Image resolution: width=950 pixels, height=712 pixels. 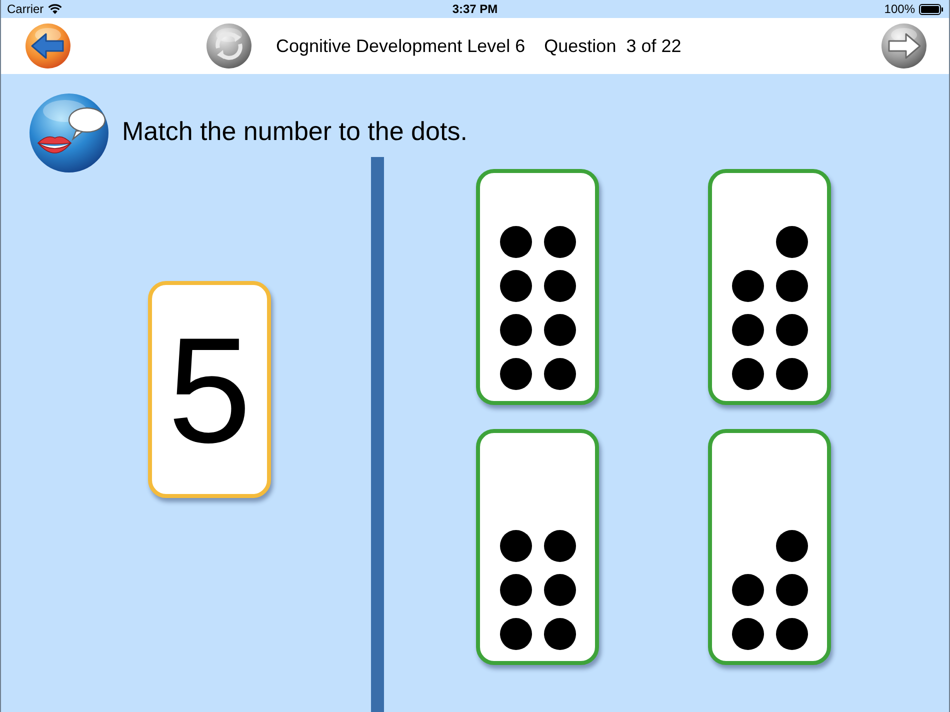 What do you see at coordinates (401, 46) in the screenshot?
I see `lesson-title: Cognitive Development Level 6` at bounding box center [401, 46].